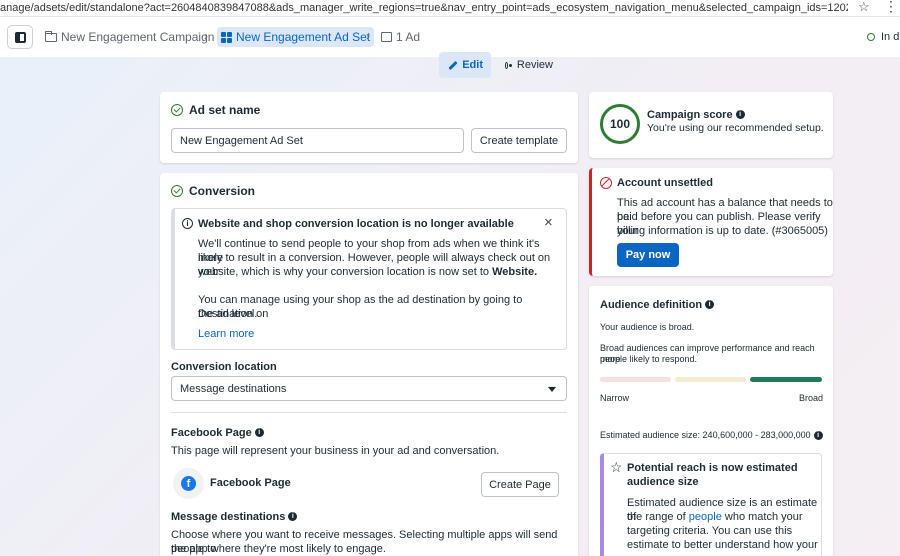  Describe the element at coordinates (400, 37) in the screenshot. I see `breadcrumb-ad: 1 Ad` at that location.